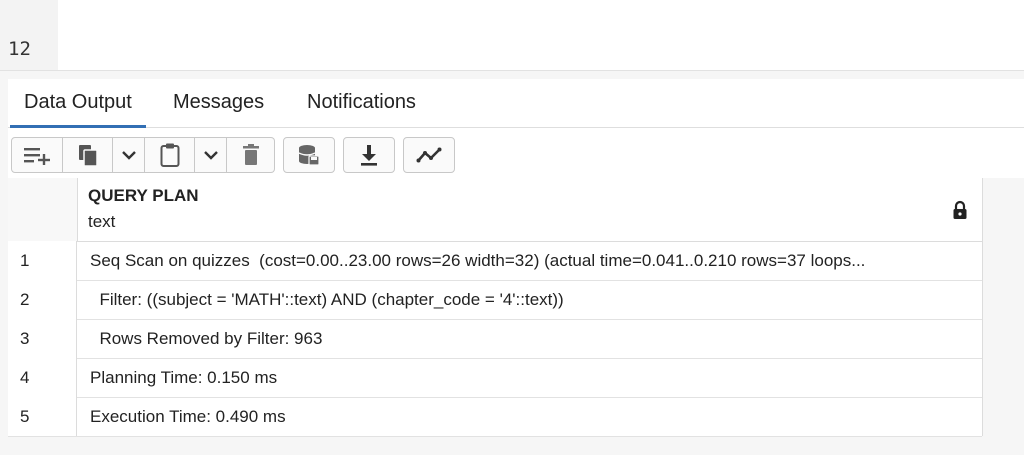 This screenshot has width=1024, height=455. I want to click on results-toolbar, so click(516, 153).